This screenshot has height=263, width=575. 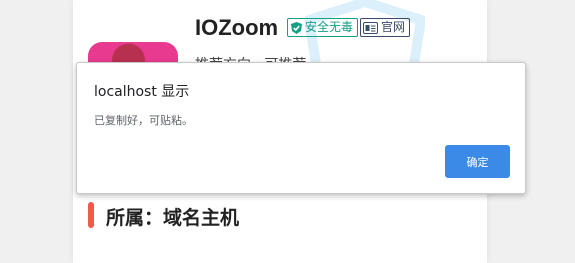 I want to click on dialog-message: 已复制好，可贴粘。, so click(x=143, y=120).